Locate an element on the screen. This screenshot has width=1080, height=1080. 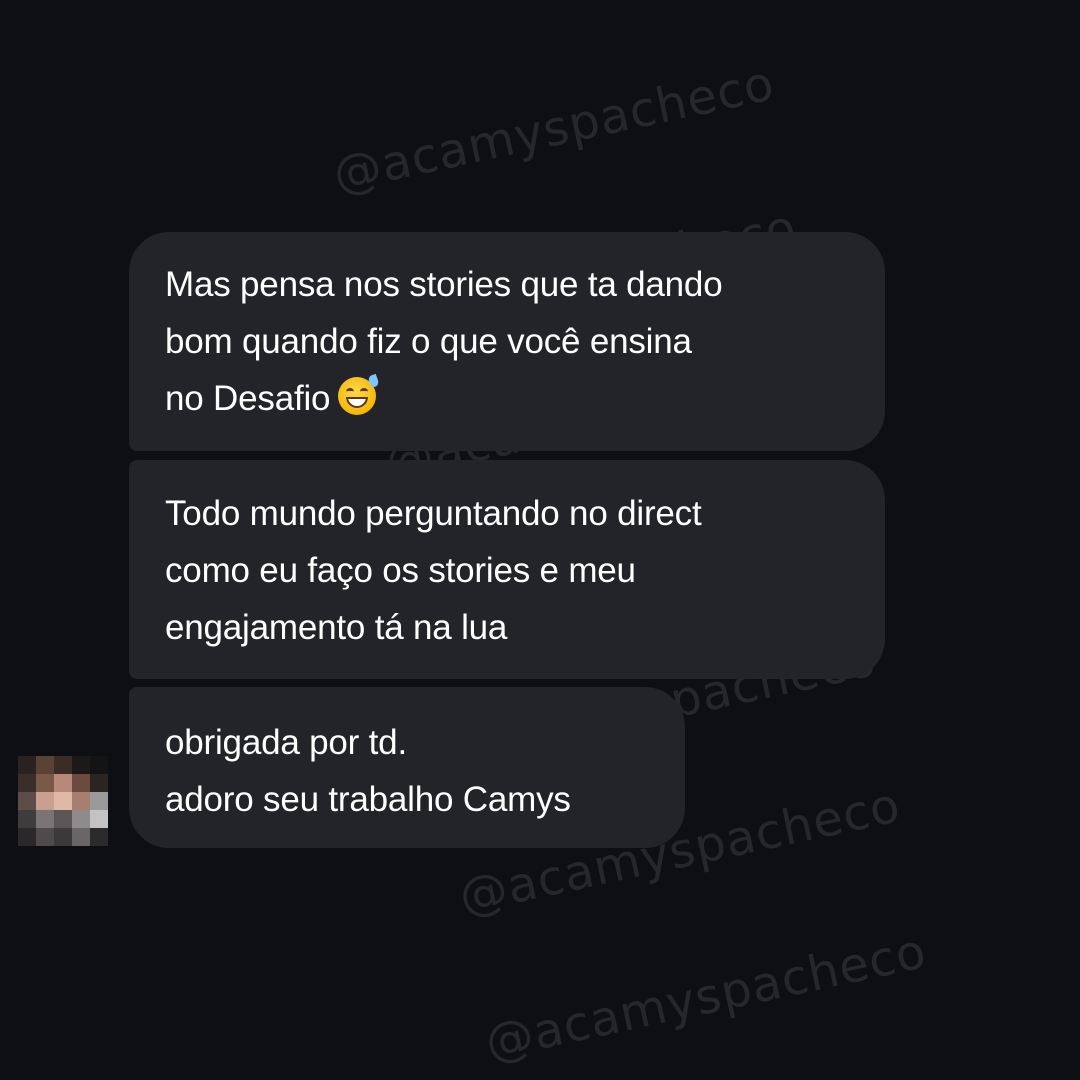
grinning-face-with-sweat-icon is located at coordinates (359, 394).